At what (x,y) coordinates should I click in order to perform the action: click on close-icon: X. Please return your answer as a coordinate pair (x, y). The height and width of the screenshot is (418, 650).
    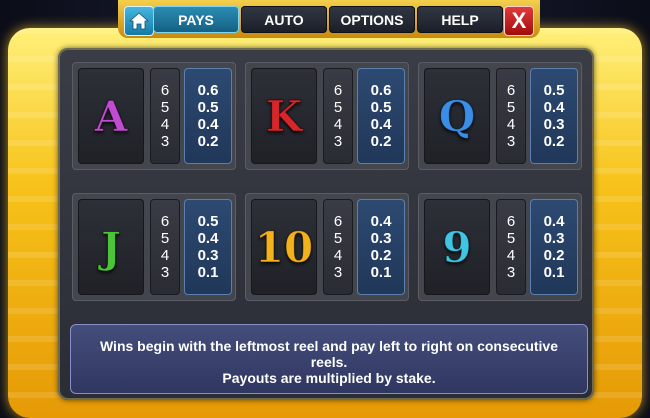
    Looking at the image, I should click on (519, 20).